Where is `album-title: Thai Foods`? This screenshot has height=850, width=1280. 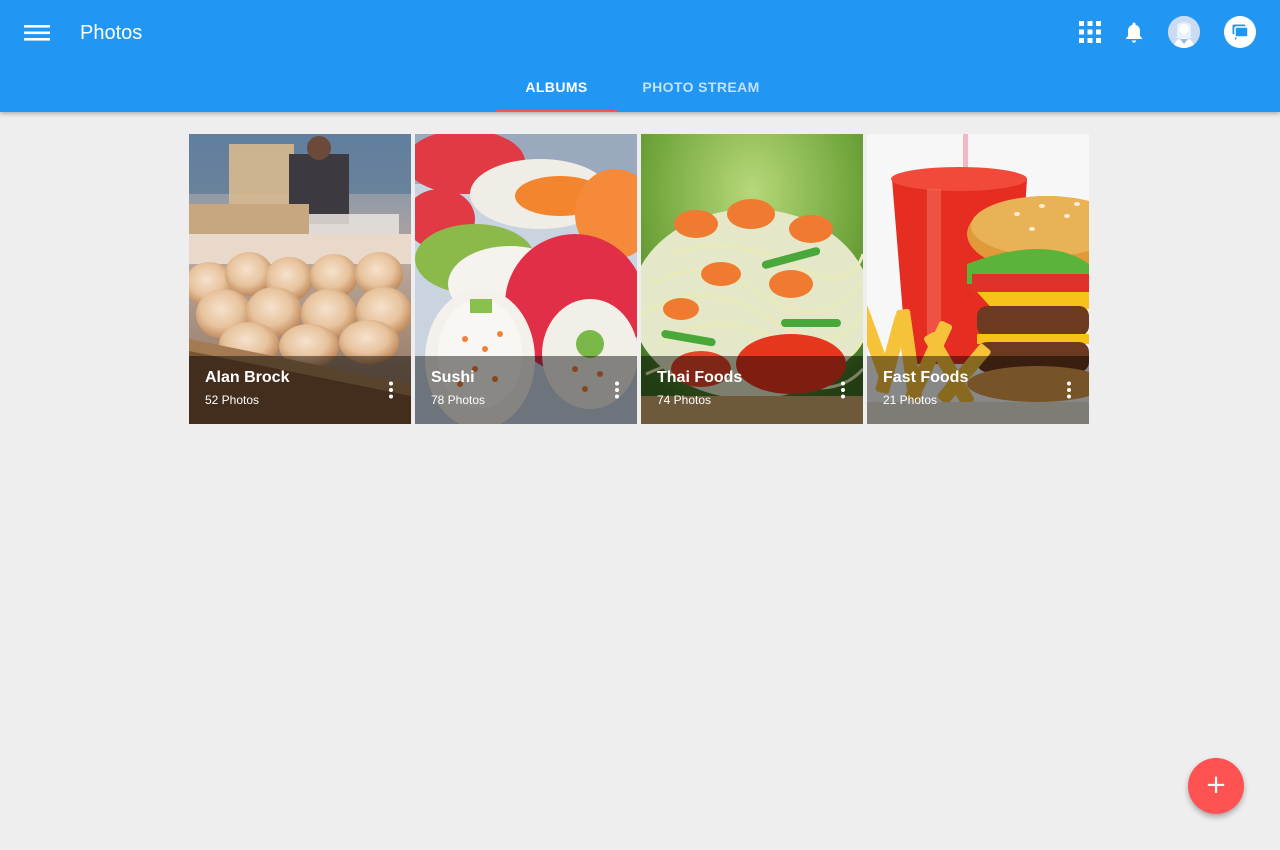 album-title: Thai Foods is located at coordinates (700, 377).